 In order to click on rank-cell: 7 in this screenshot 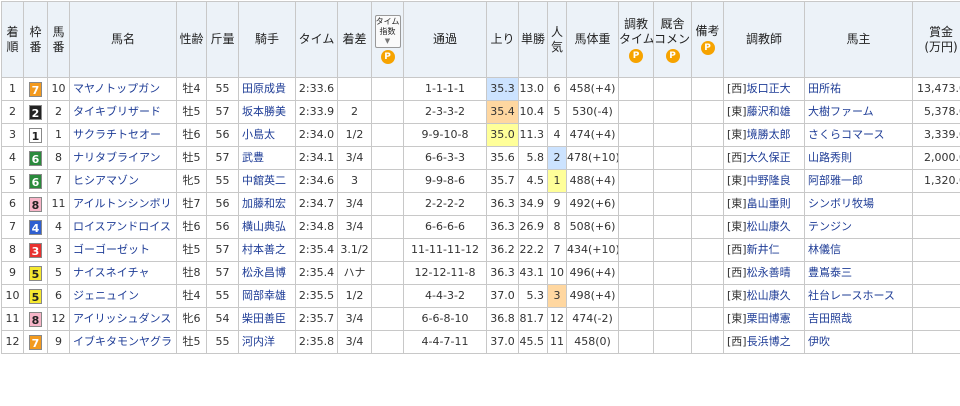, I will do `click(13, 227)`.